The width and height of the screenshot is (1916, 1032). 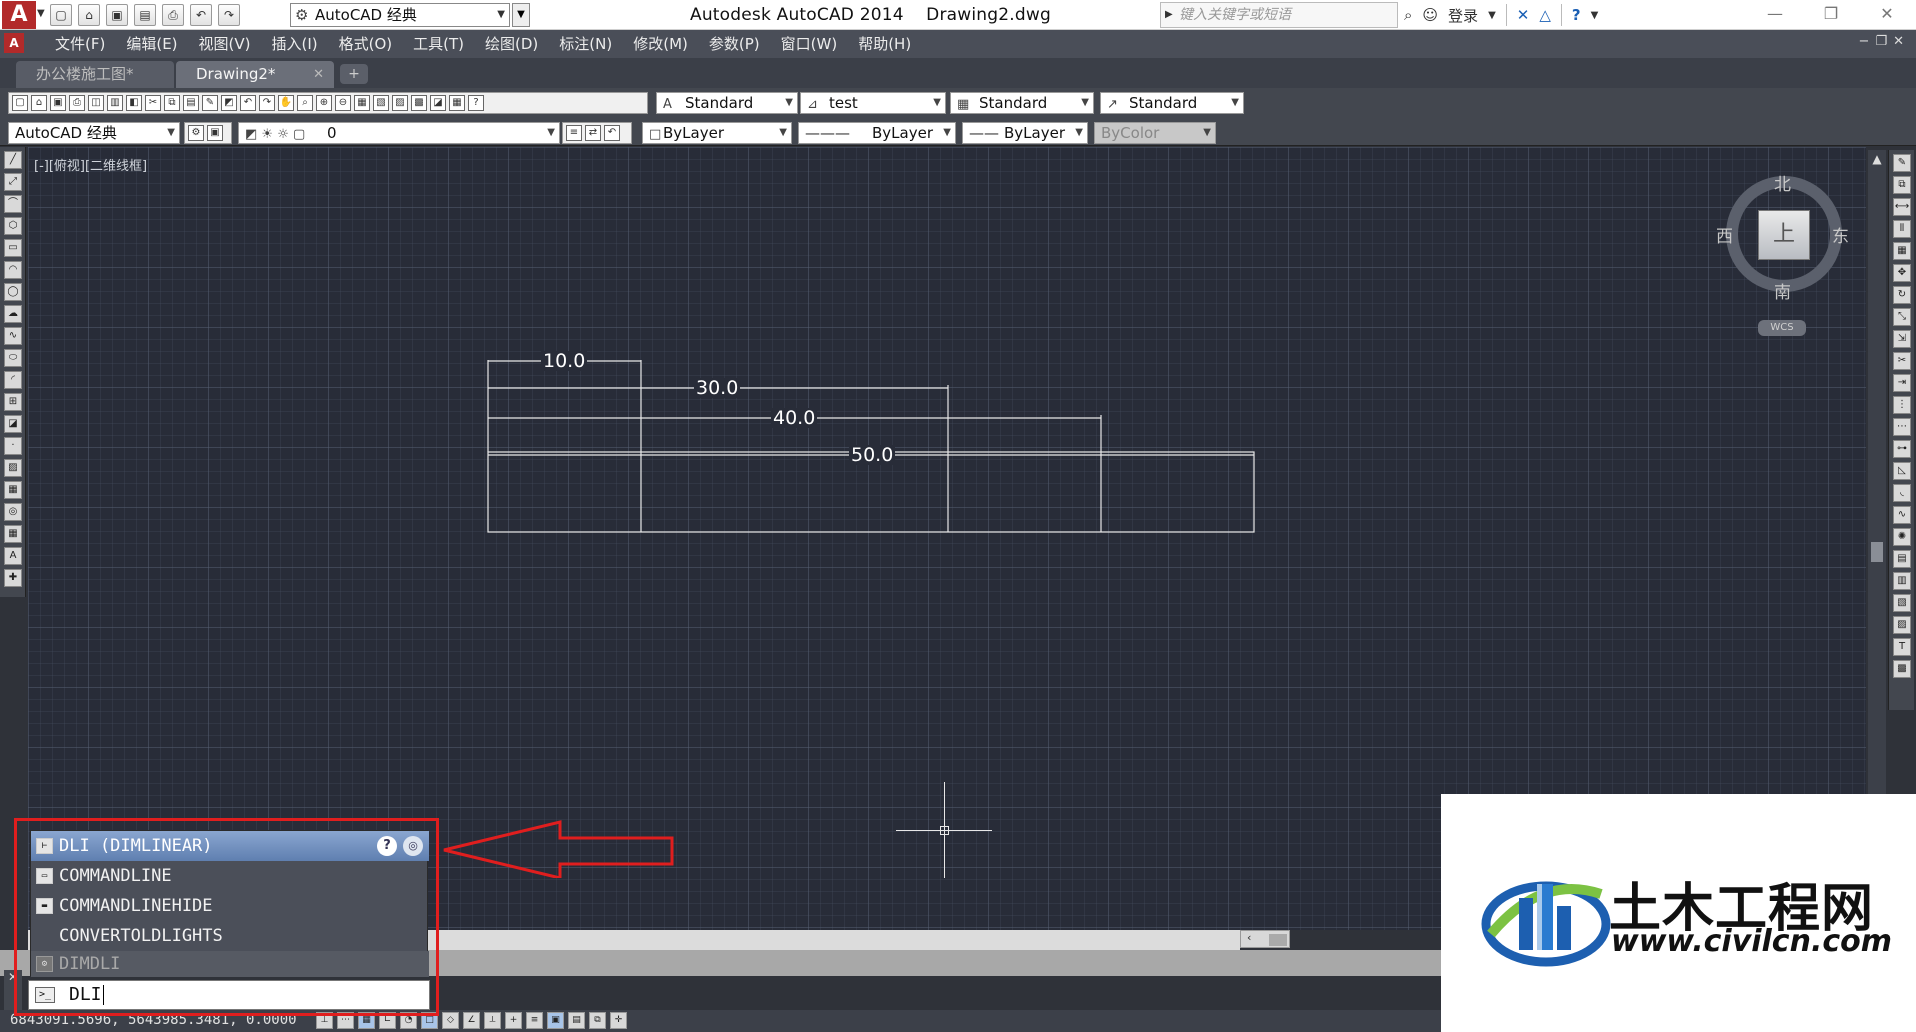 What do you see at coordinates (576, 1020) in the screenshot?
I see `quick-properties-icon: ▤` at bounding box center [576, 1020].